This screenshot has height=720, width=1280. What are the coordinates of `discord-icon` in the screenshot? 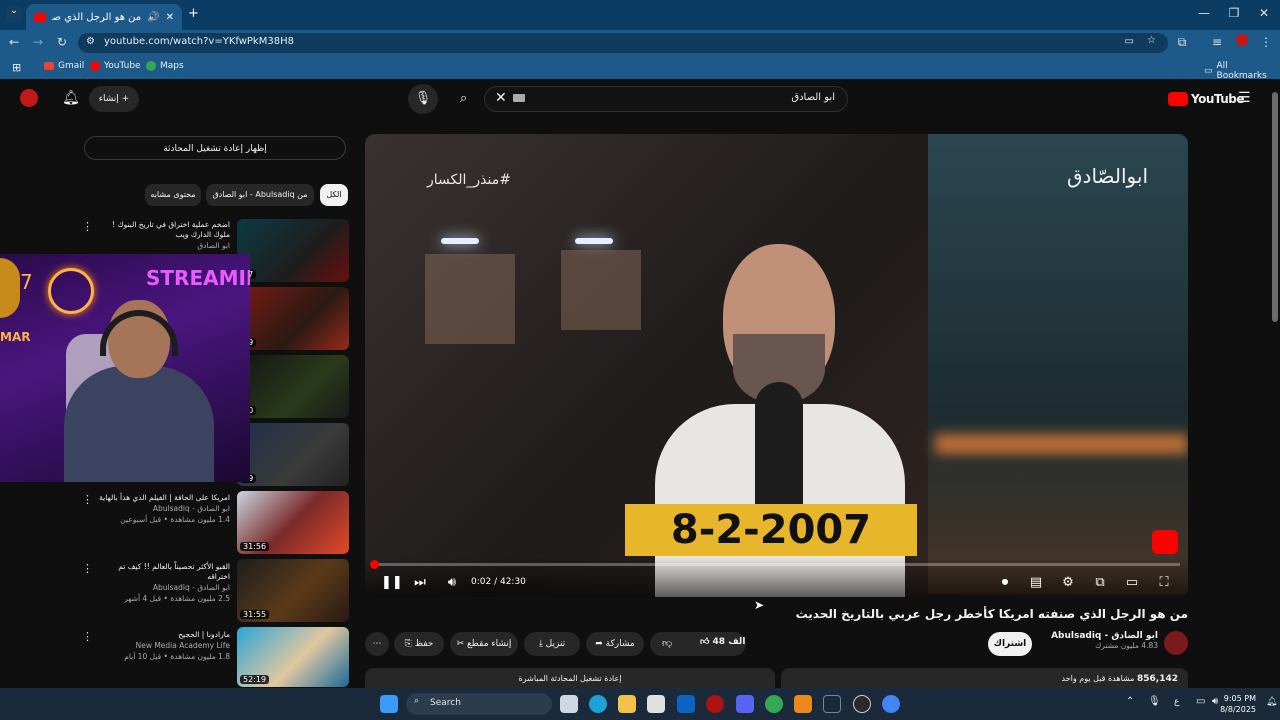 It's located at (745, 704).